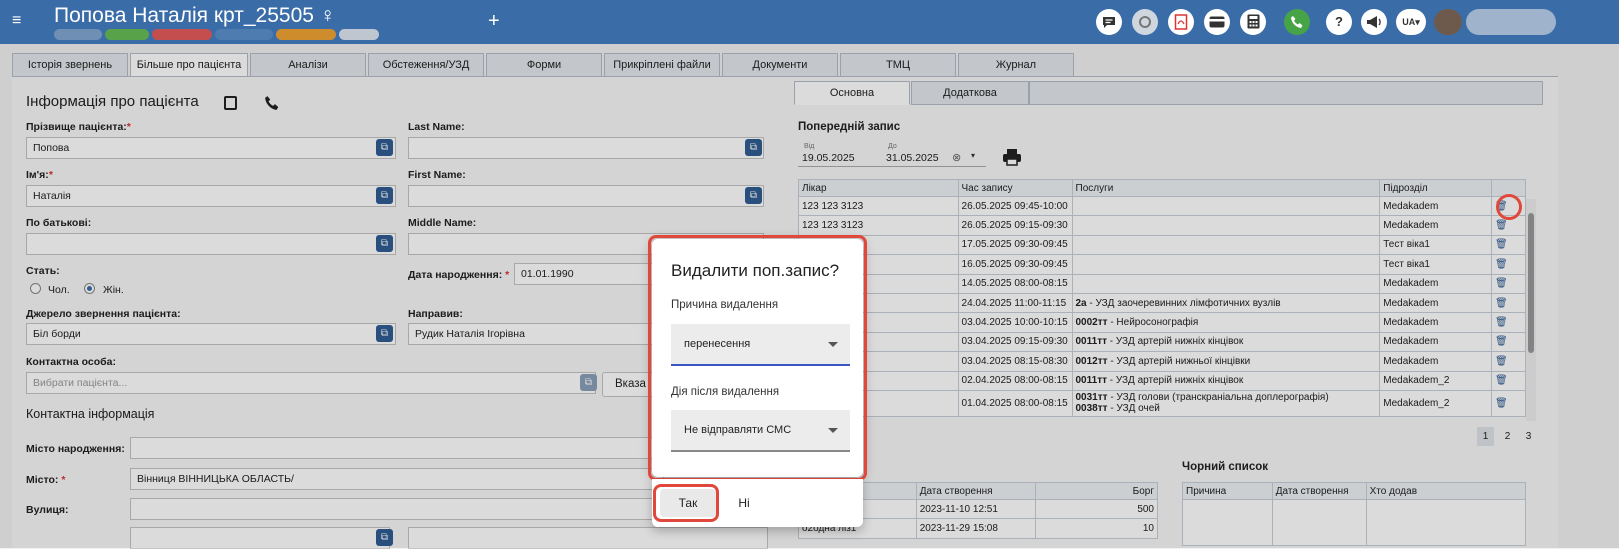 This screenshot has height=549, width=1619. I want to click on highlight-delete-icon, so click(1509, 207).